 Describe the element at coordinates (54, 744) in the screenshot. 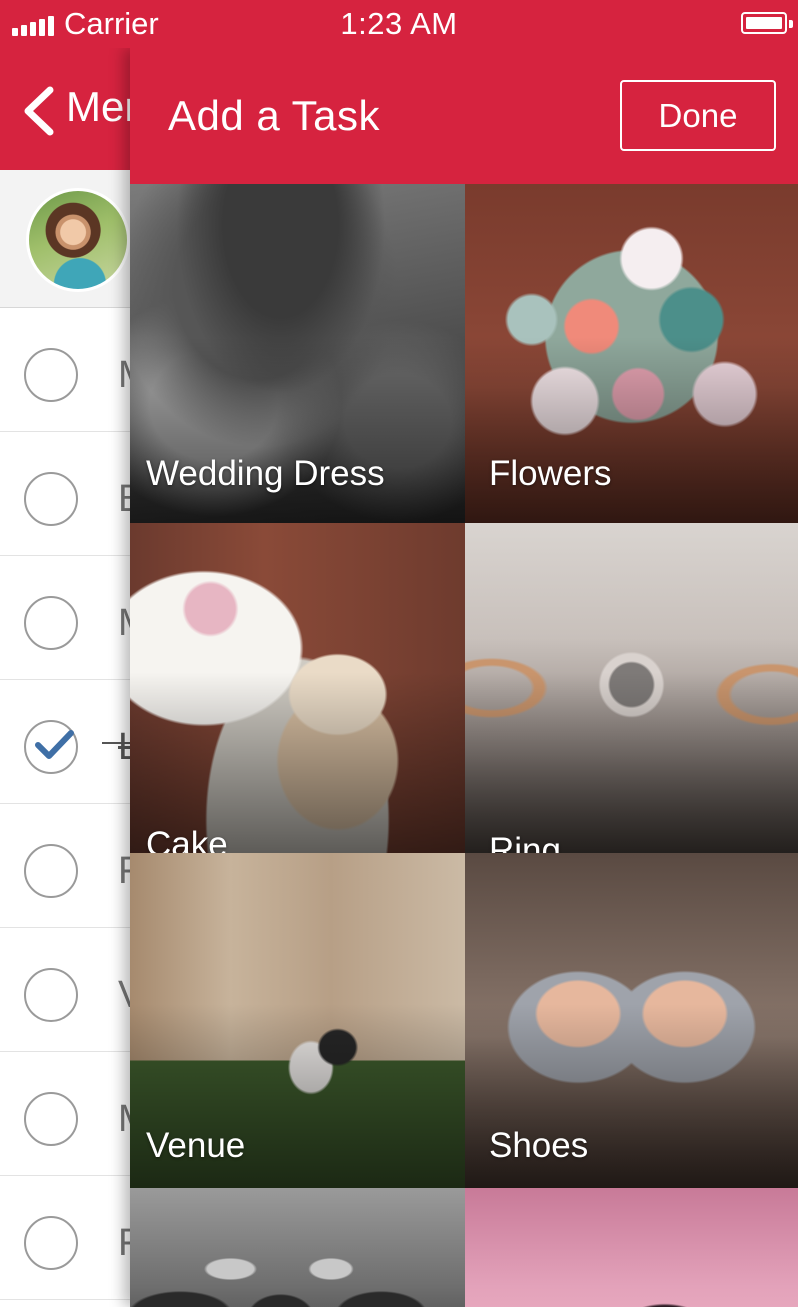

I see `checkmark-icon` at that location.